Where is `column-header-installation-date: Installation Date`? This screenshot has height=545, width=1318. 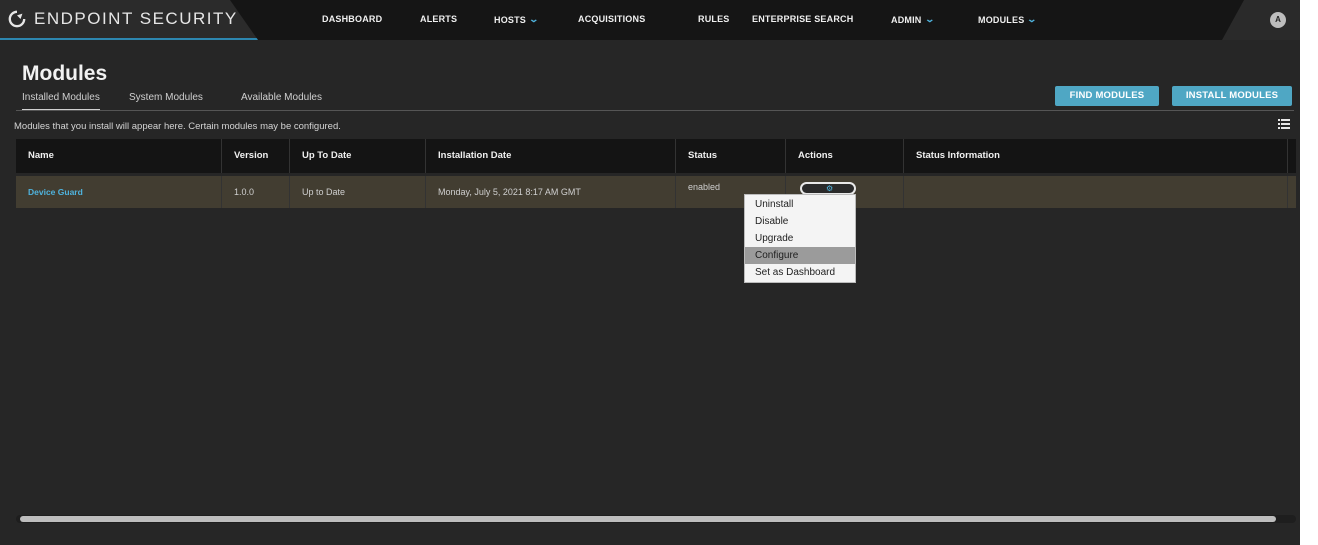 column-header-installation-date: Installation Date is located at coordinates (551, 156).